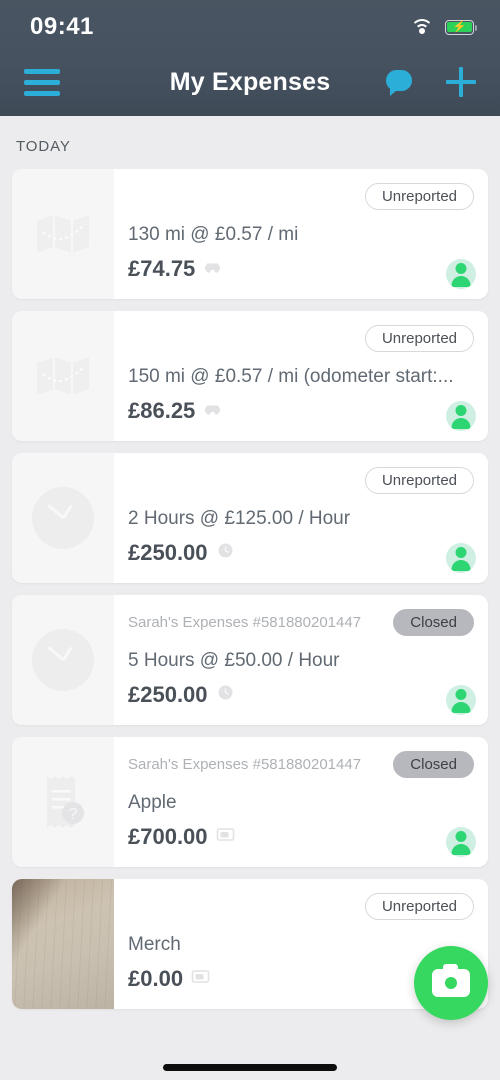 The image size is (500, 1080). I want to click on expense-amount: £74.75, so click(162, 268).